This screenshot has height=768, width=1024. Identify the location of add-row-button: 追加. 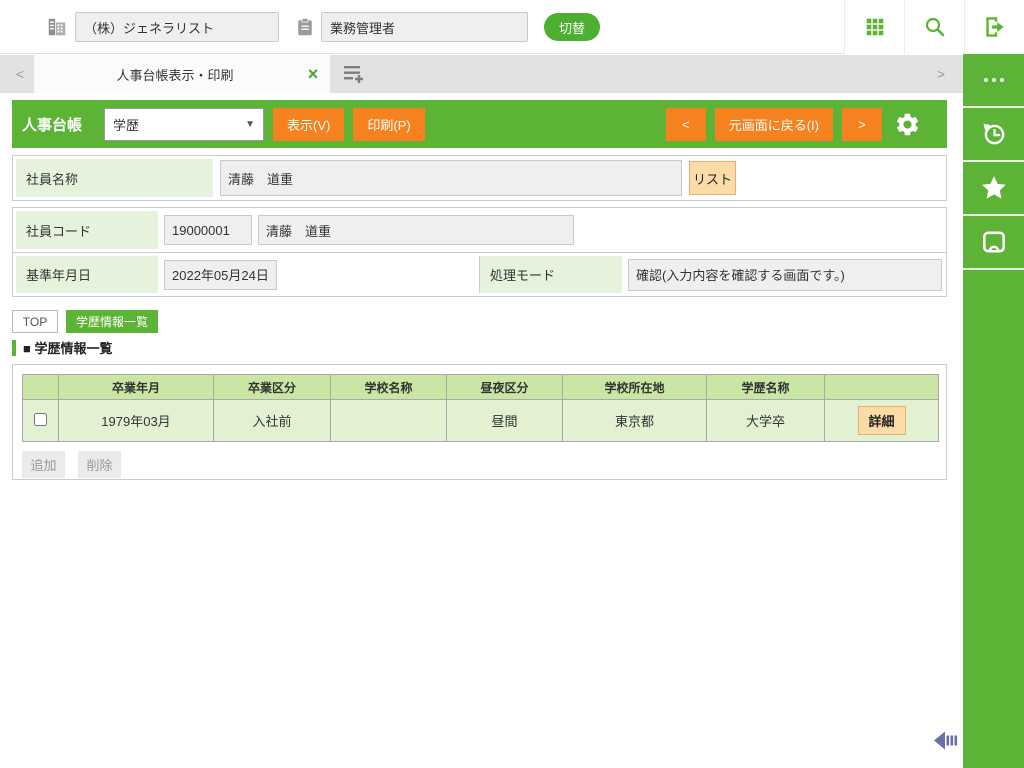
(43, 464).